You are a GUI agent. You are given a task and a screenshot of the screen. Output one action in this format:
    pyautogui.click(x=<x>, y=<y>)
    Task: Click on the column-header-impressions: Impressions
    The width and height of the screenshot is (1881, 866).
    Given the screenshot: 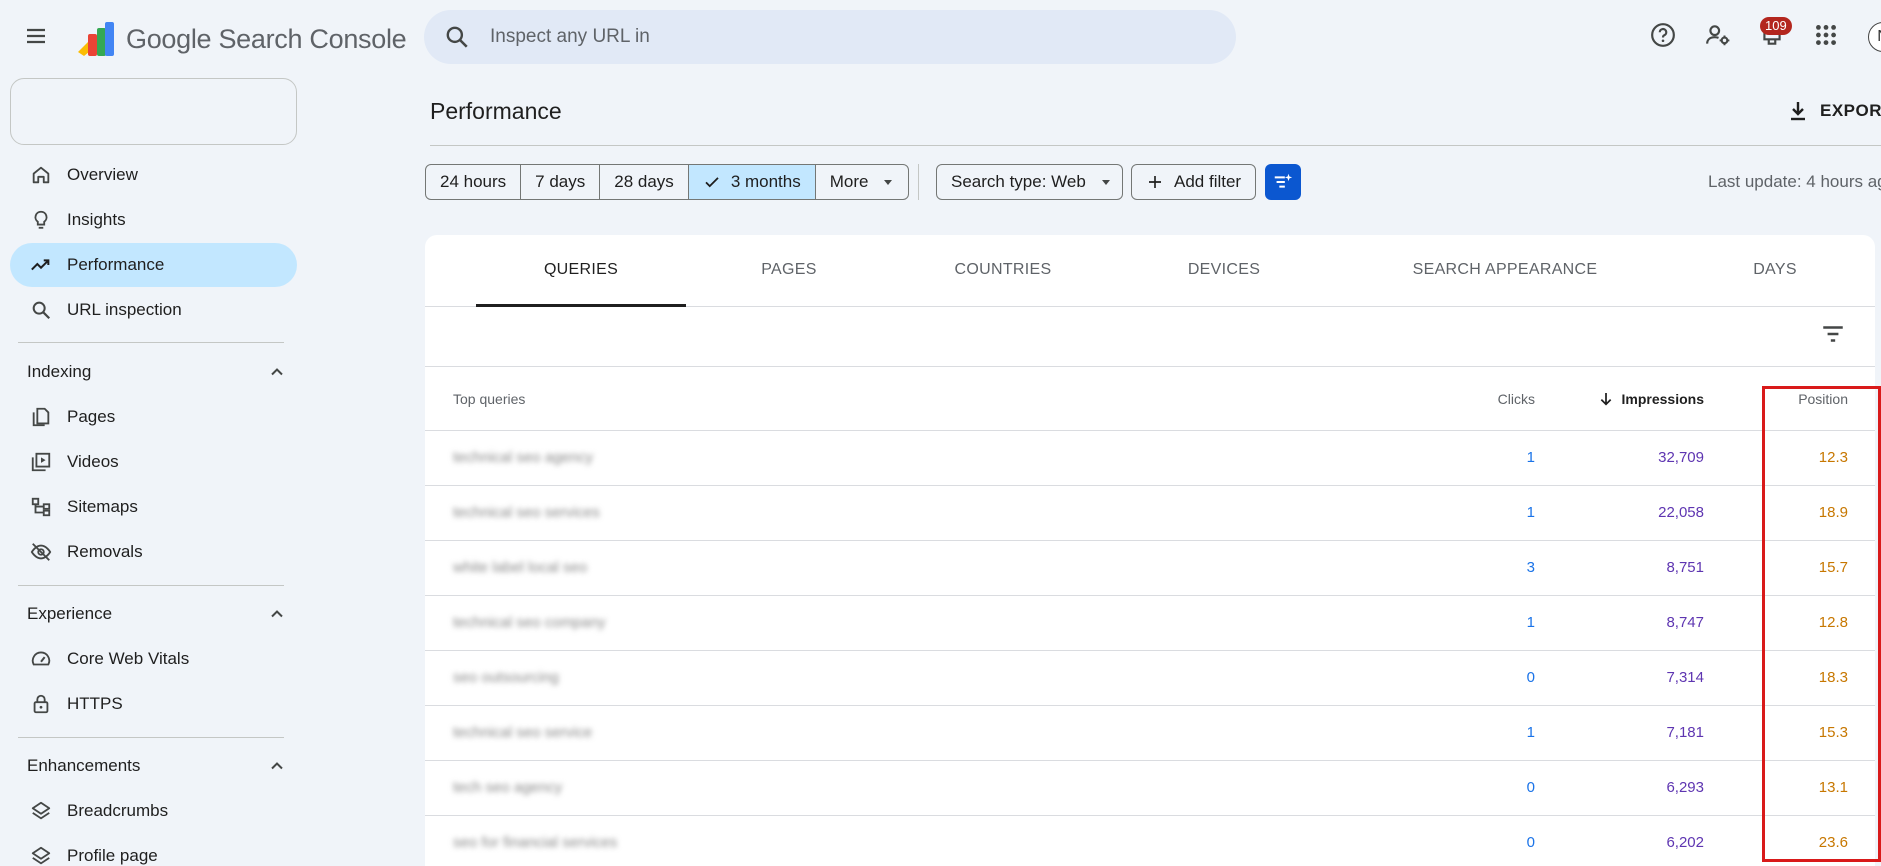 What is the action you would take?
    pyautogui.click(x=1651, y=399)
    